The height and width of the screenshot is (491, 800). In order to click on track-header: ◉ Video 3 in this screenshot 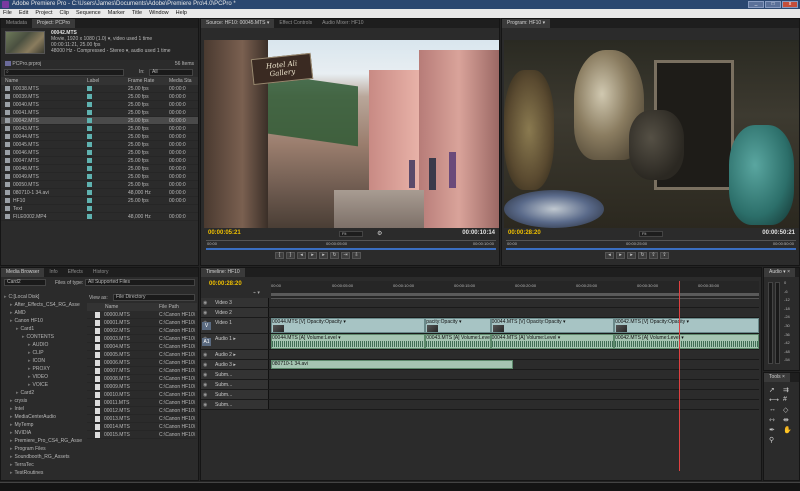, I will do `click(235, 302)`.